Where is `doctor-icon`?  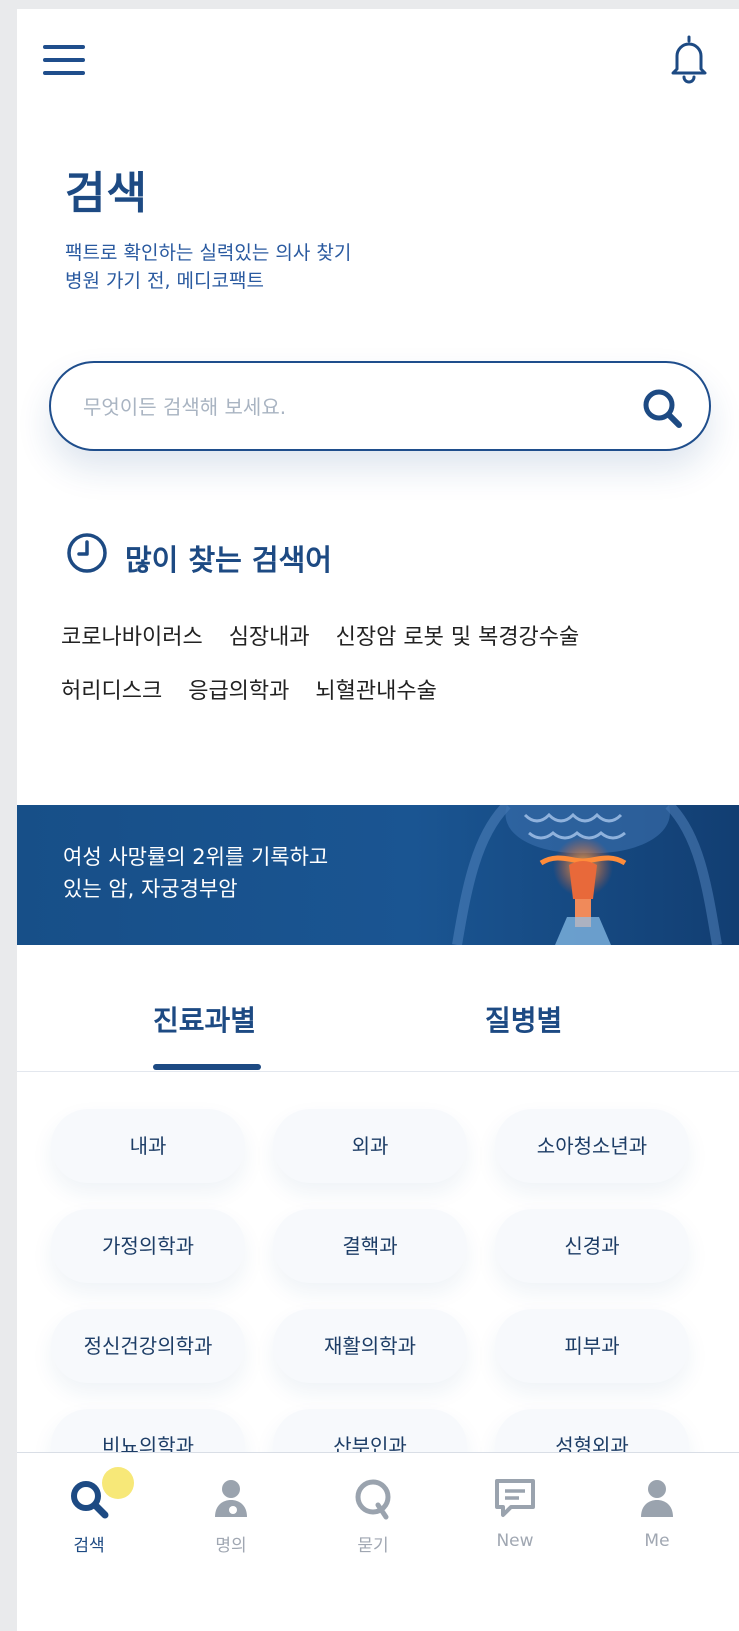
doctor-icon is located at coordinates (231, 1498).